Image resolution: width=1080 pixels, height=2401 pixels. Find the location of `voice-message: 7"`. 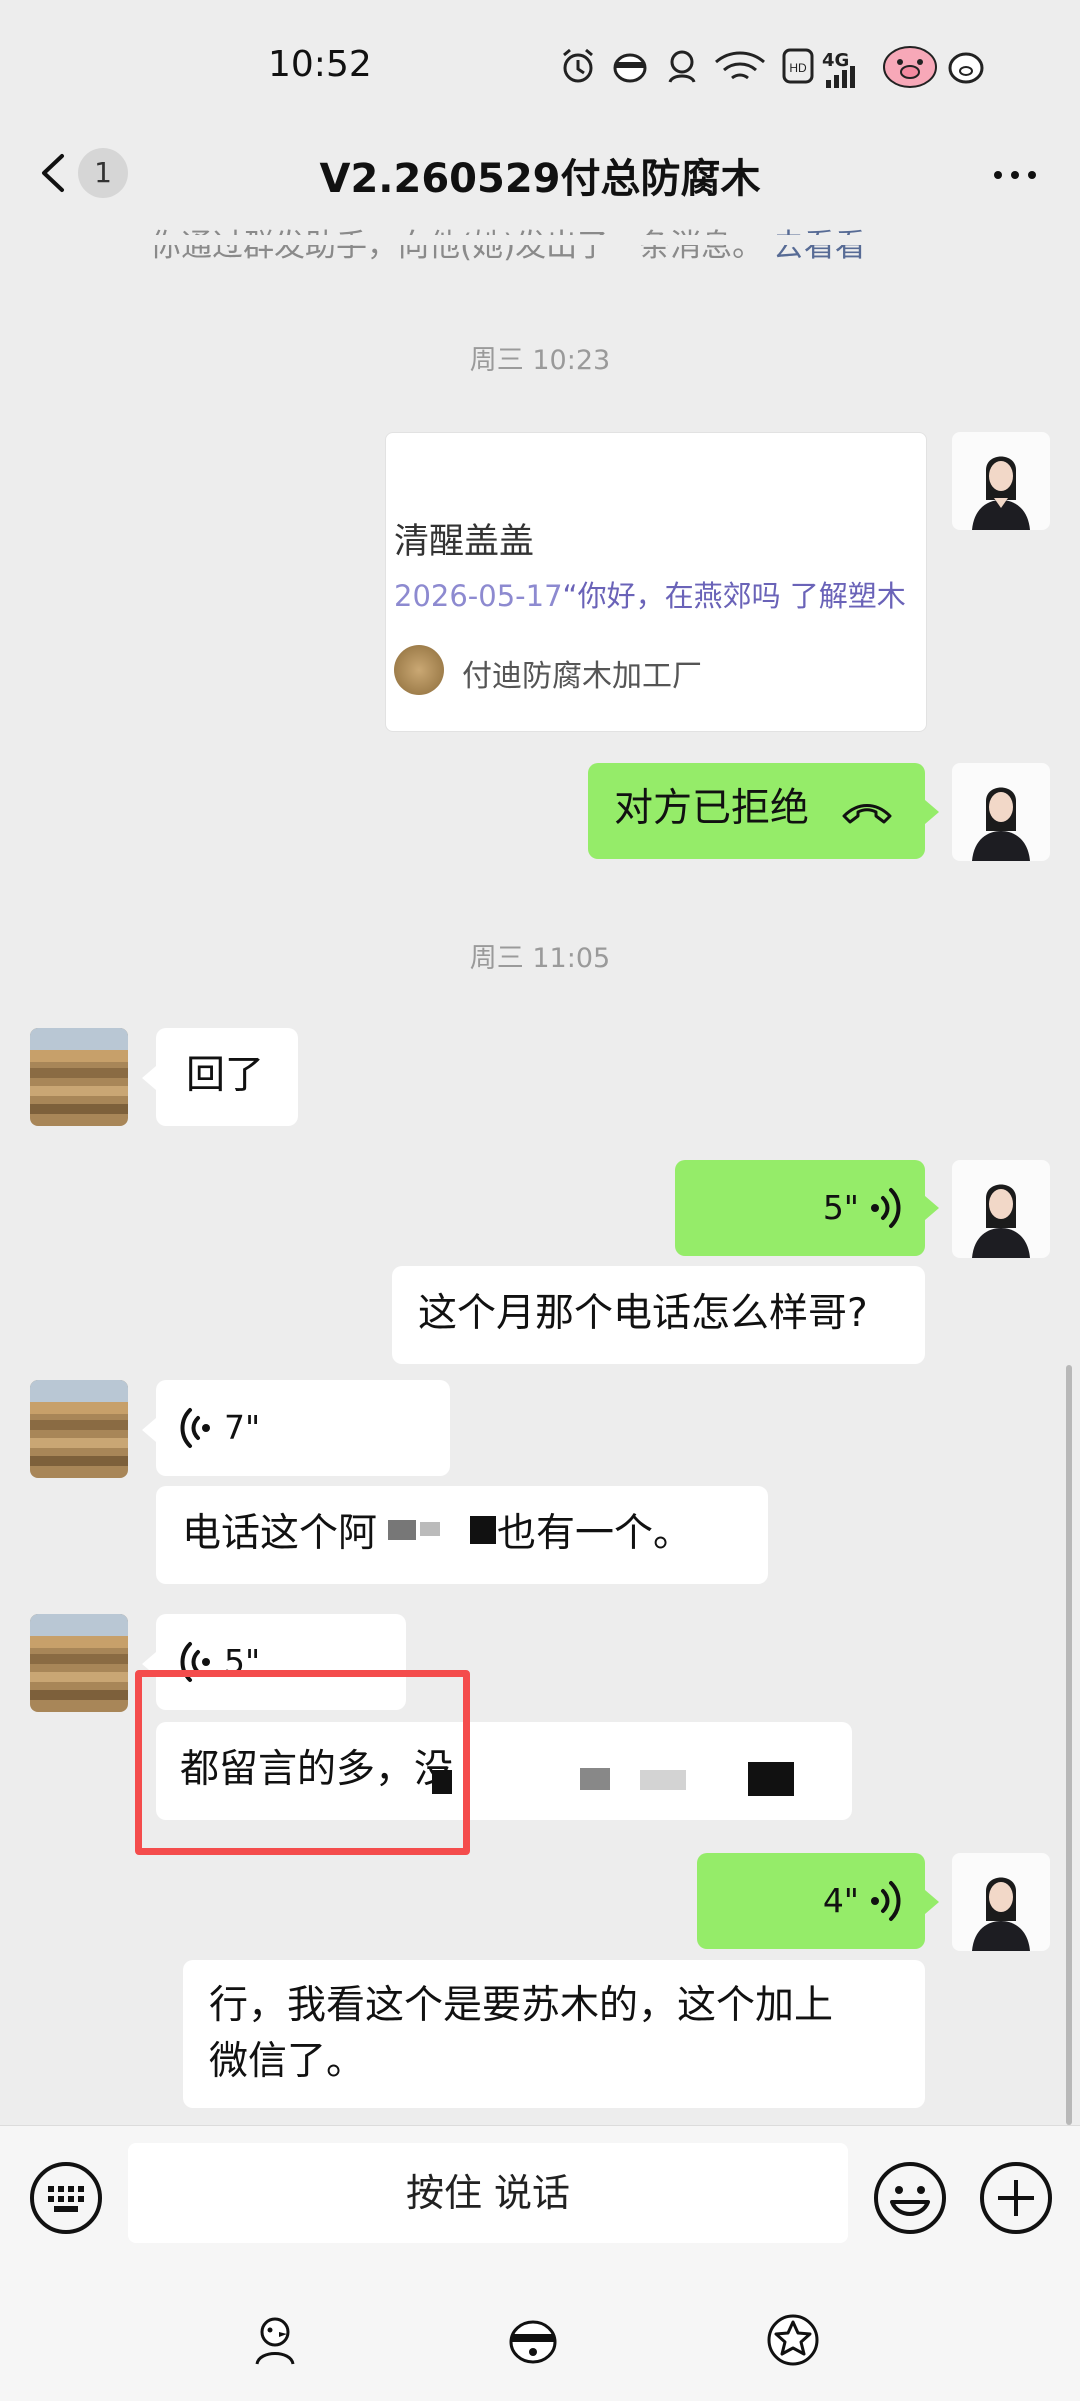

voice-message: 7" is located at coordinates (303, 1428).